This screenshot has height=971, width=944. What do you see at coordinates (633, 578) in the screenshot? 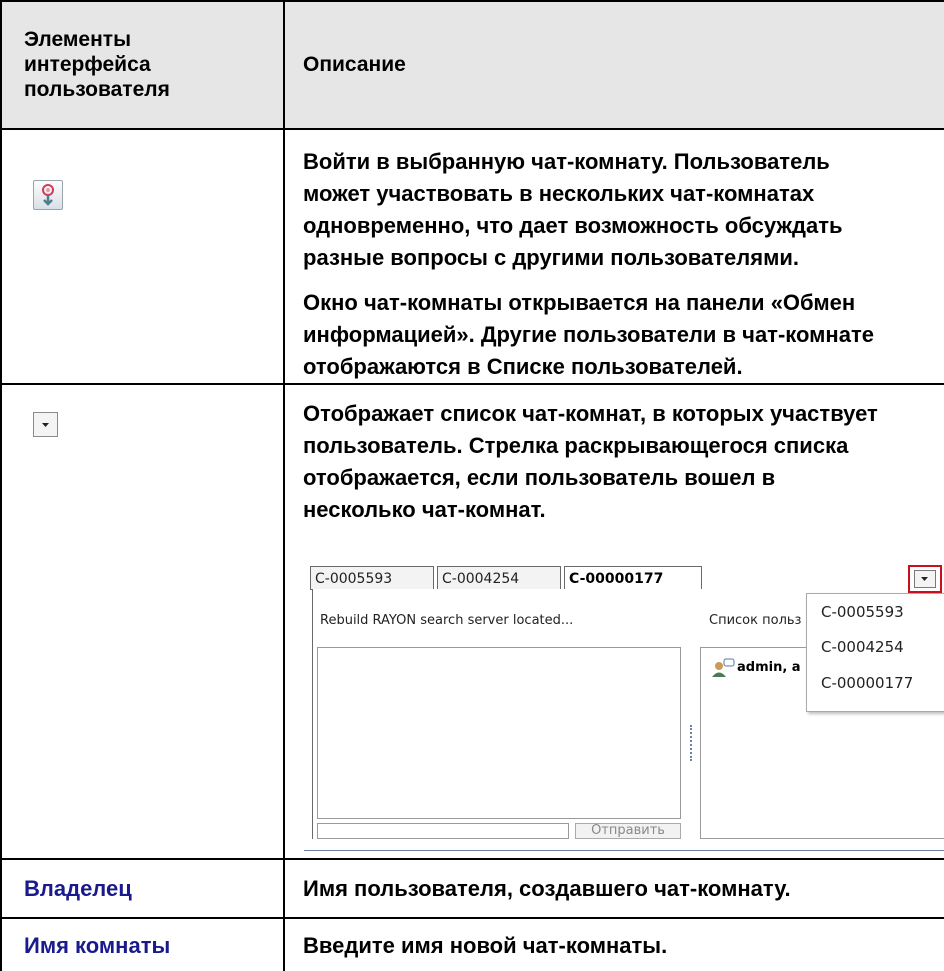
I see `chat-tab-active: C-00000177` at bounding box center [633, 578].